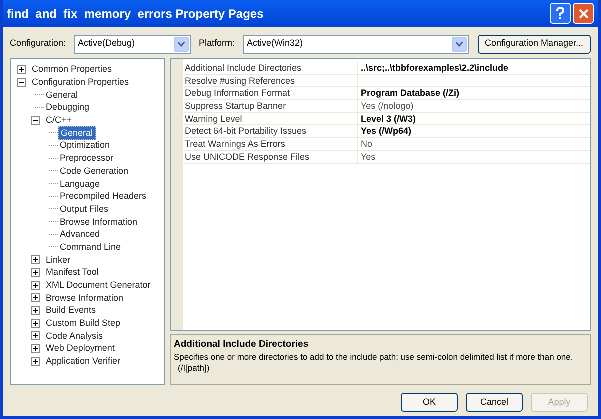  Describe the element at coordinates (409, 93) in the screenshot. I see `property-value: Program Database (/Zi)` at that location.